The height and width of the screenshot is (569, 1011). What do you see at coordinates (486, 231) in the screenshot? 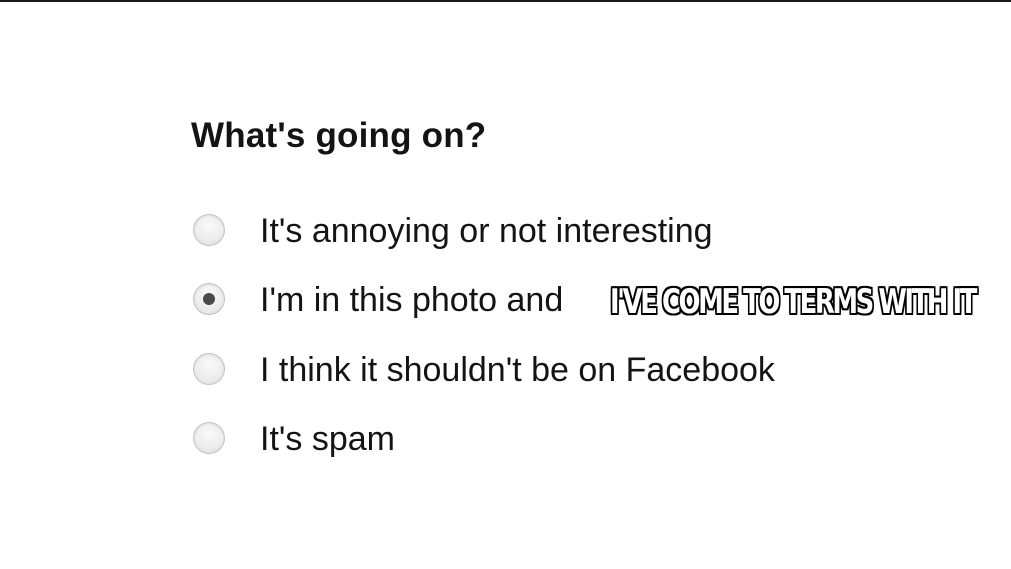
I see `option-label: It's annoying or not interesting` at bounding box center [486, 231].